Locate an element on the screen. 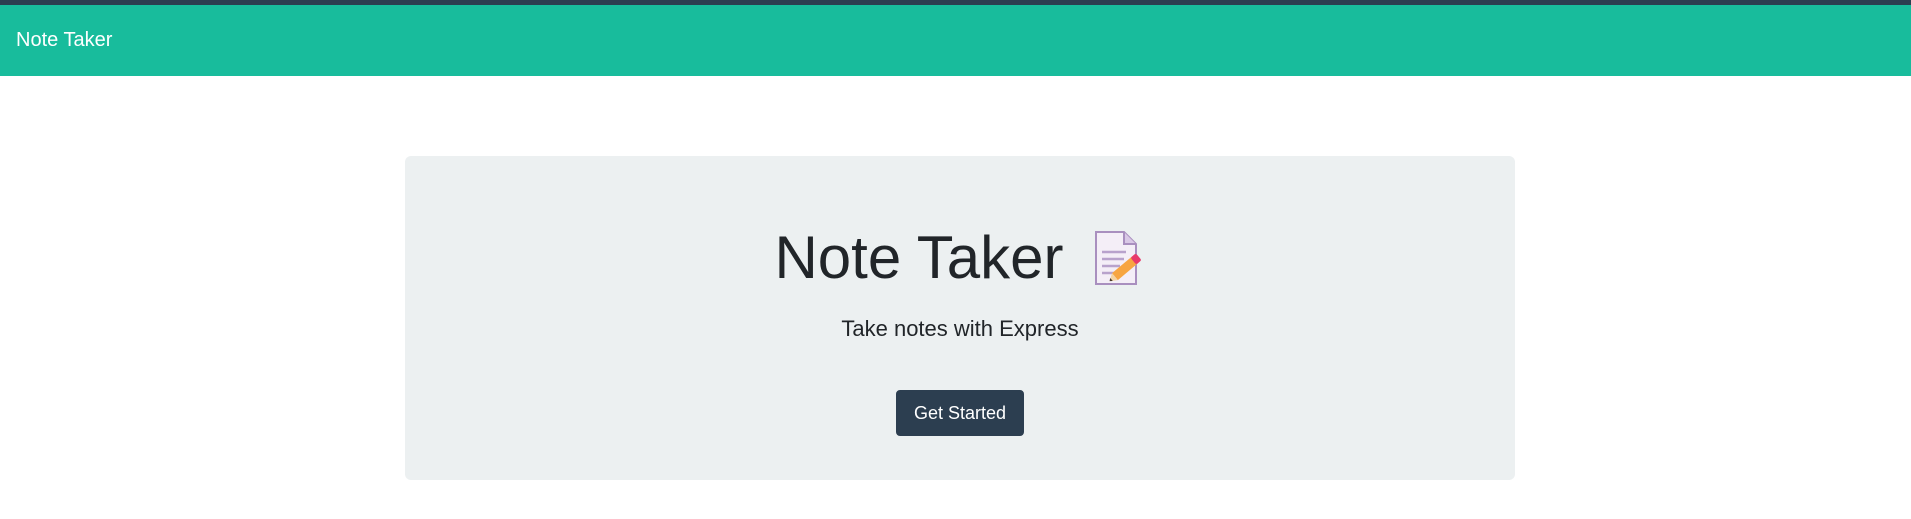 The height and width of the screenshot is (519, 1911). hero-title: Note Taker is located at coordinates (919, 257).